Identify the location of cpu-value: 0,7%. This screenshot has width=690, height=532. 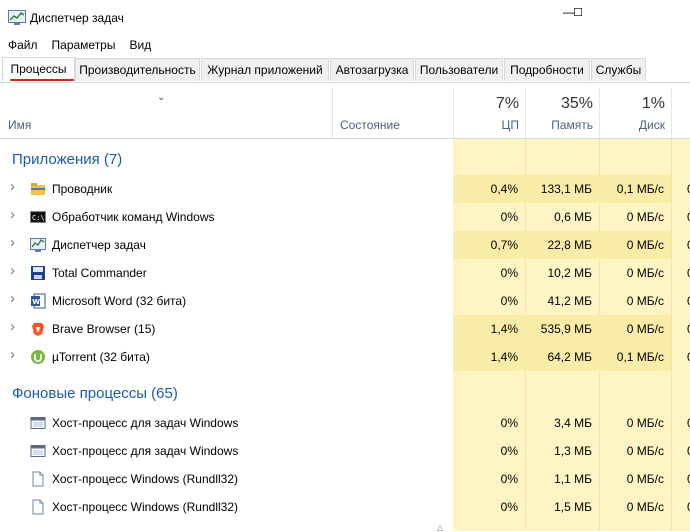
(489, 245).